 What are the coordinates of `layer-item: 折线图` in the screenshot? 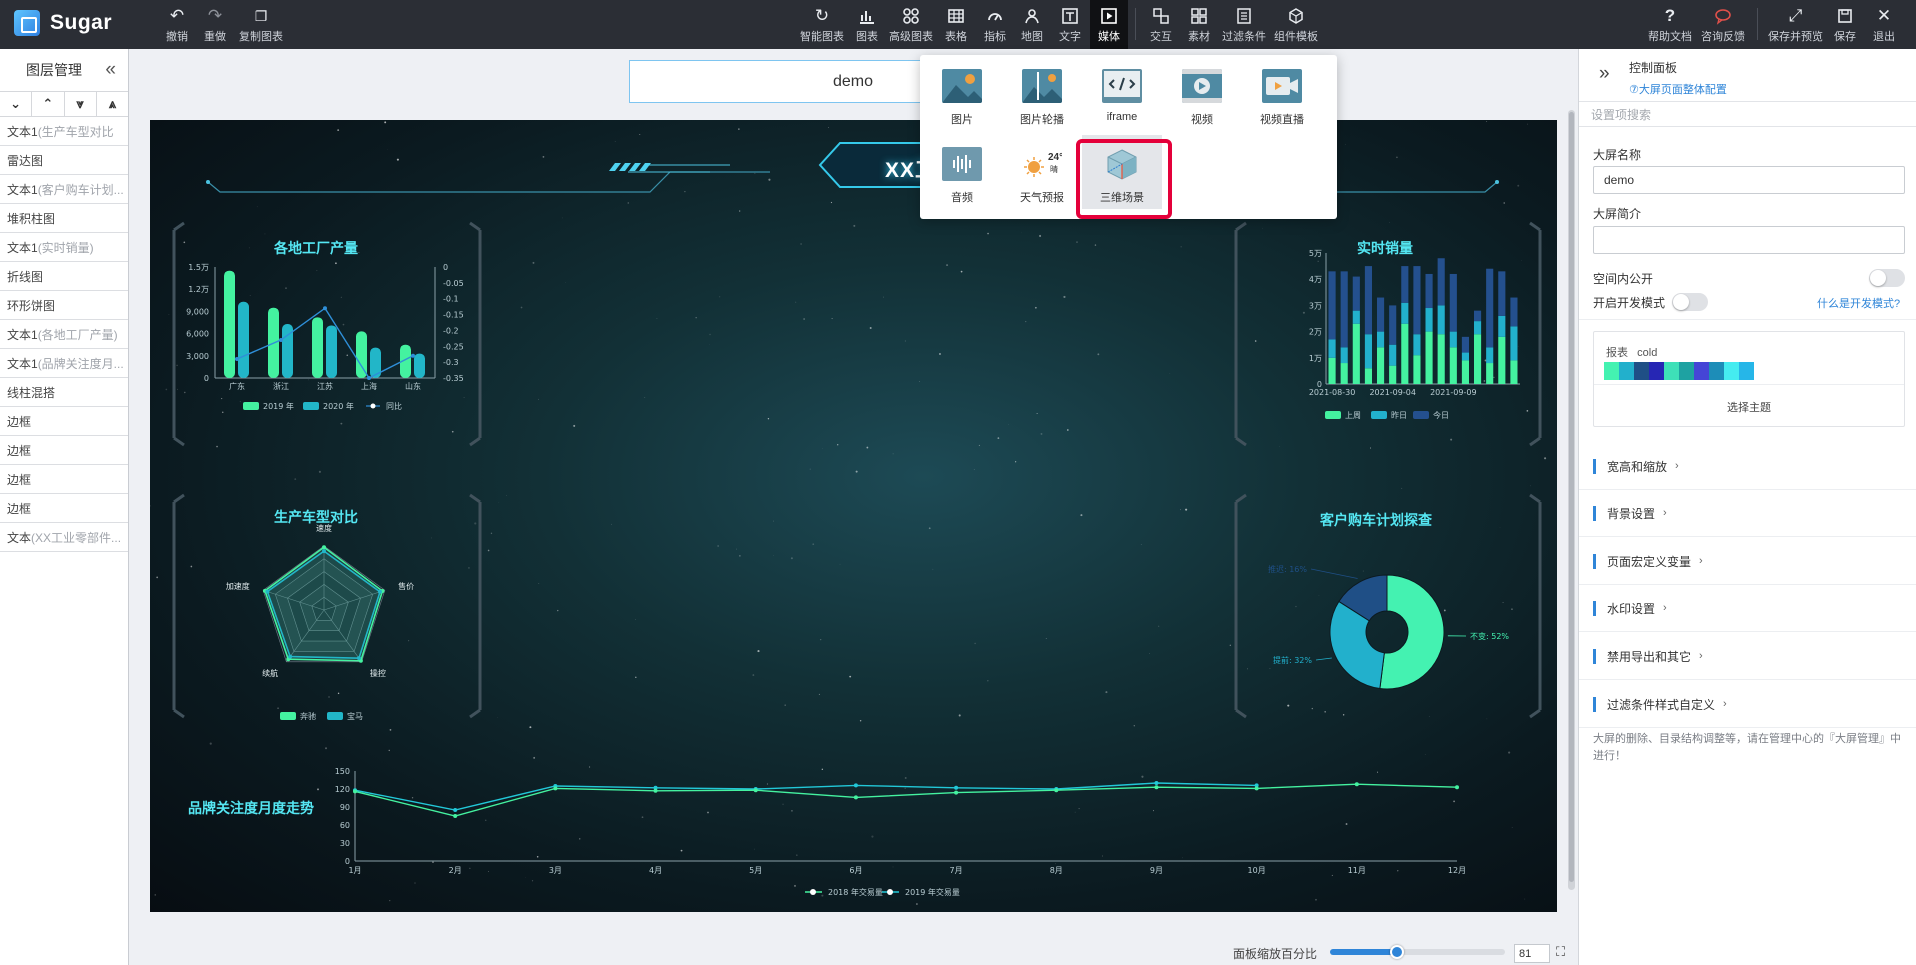 It's located at (64, 276).